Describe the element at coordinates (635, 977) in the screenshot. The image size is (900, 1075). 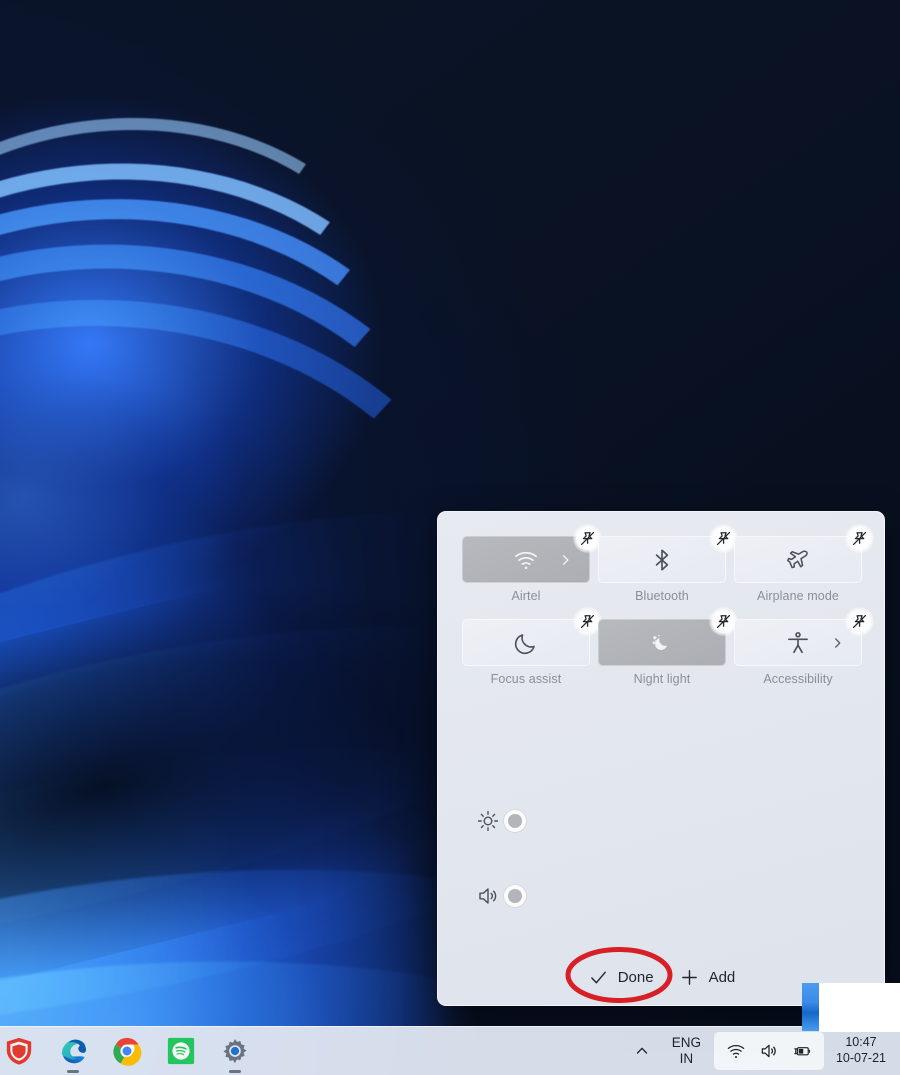
I see `done-button-label: Done` at that location.